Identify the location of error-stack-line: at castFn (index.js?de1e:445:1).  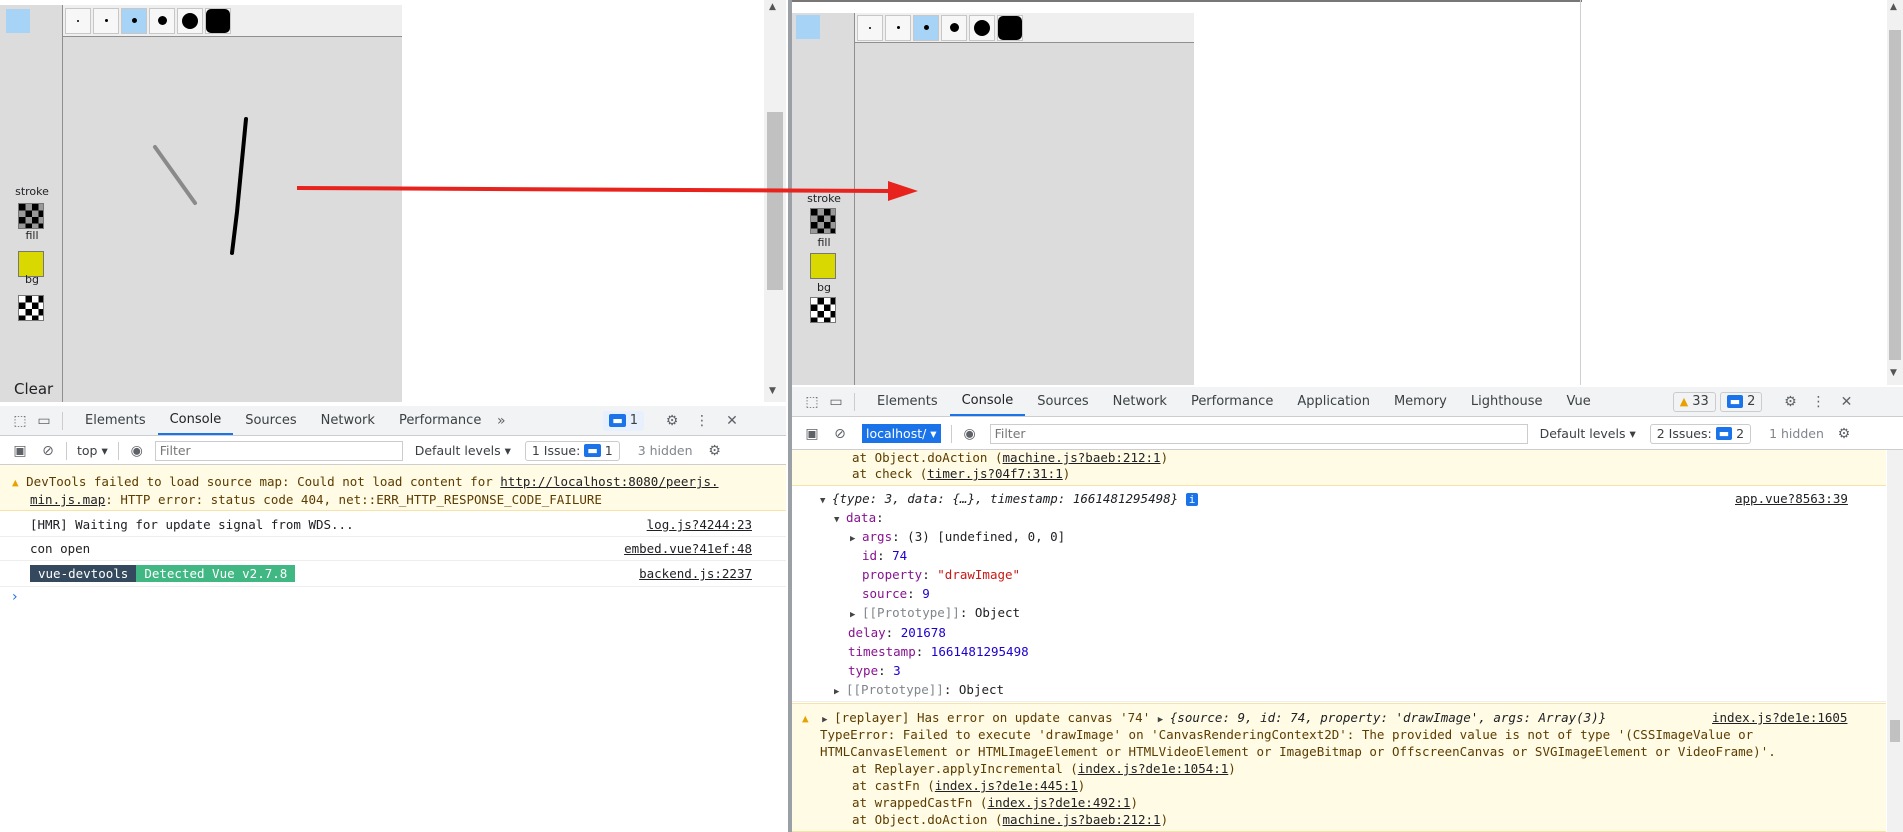
(968, 785).